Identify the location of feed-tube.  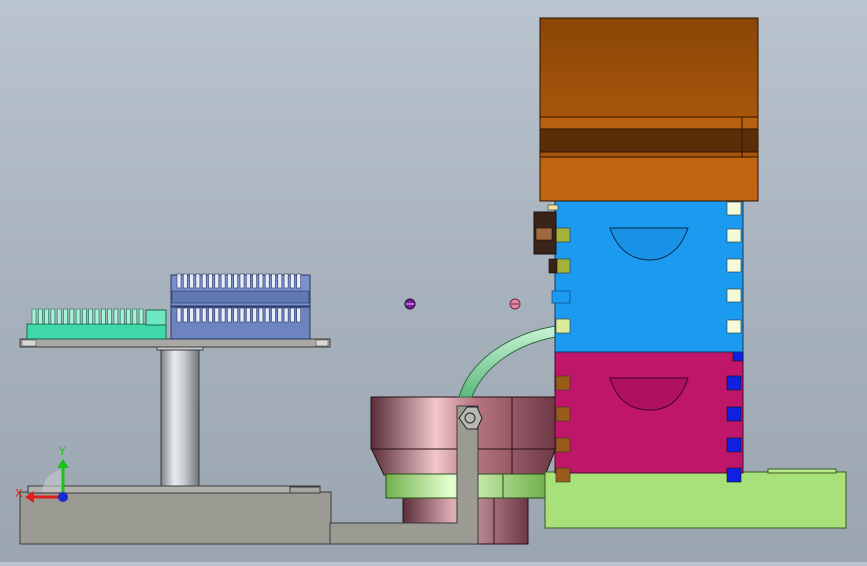
(510, 361).